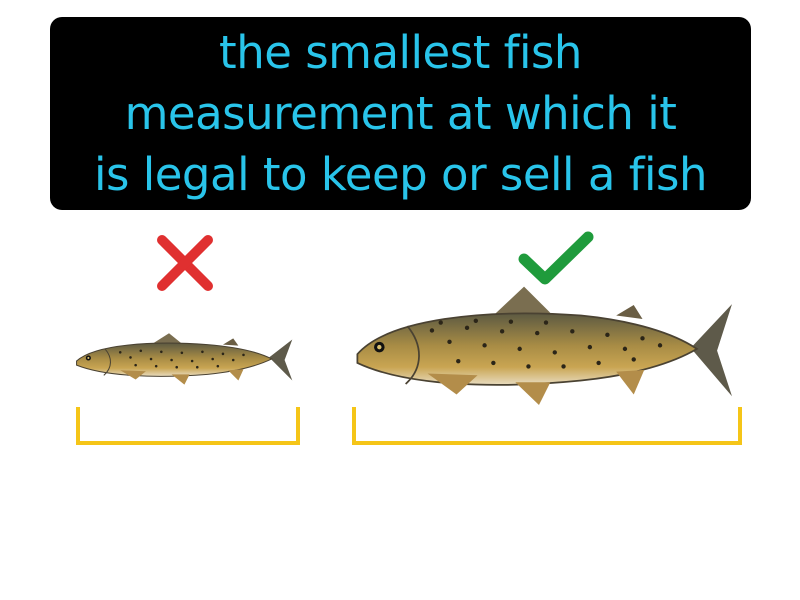 Image resolution: width=800 pixels, height=600 pixels. What do you see at coordinates (400, 174) in the screenshot?
I see `definition-line-3: is legal to keep or sell a fish` at bounding box center [400, 174].